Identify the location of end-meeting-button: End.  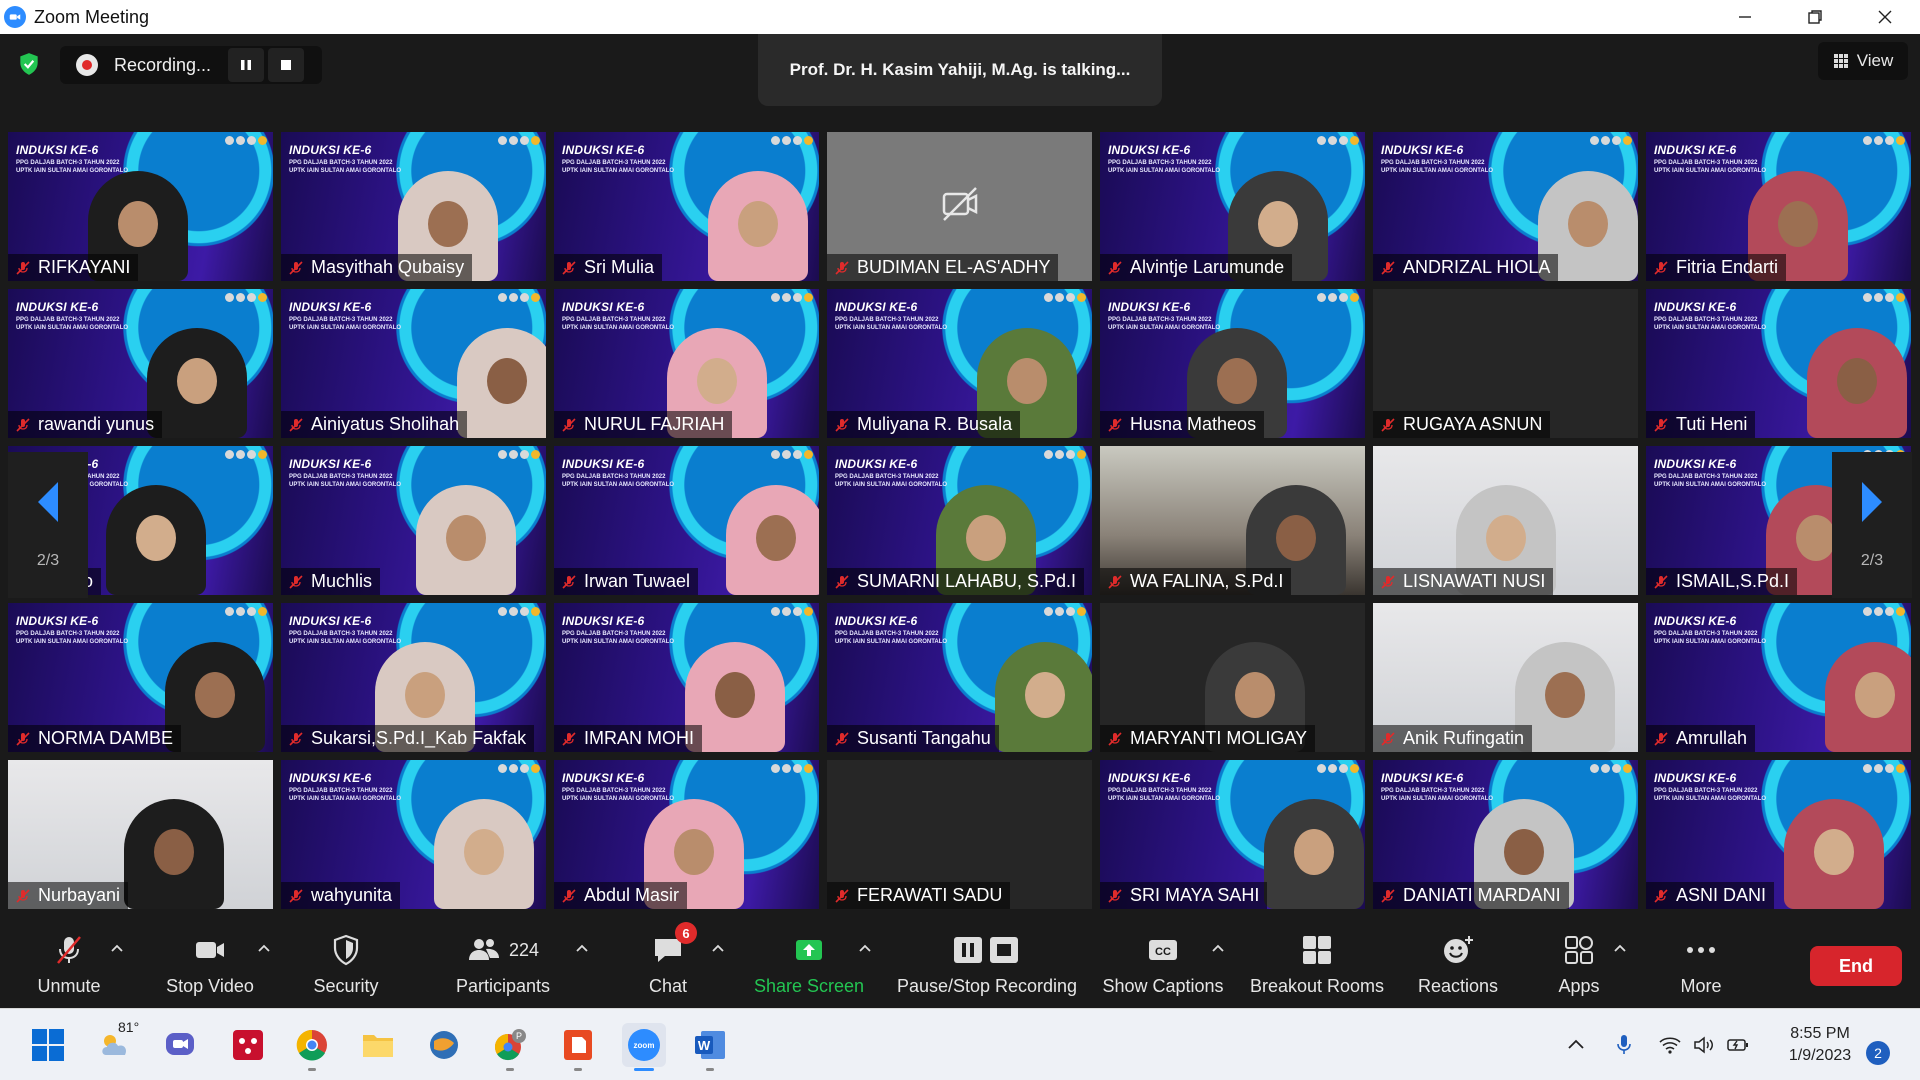
(1856, 966).